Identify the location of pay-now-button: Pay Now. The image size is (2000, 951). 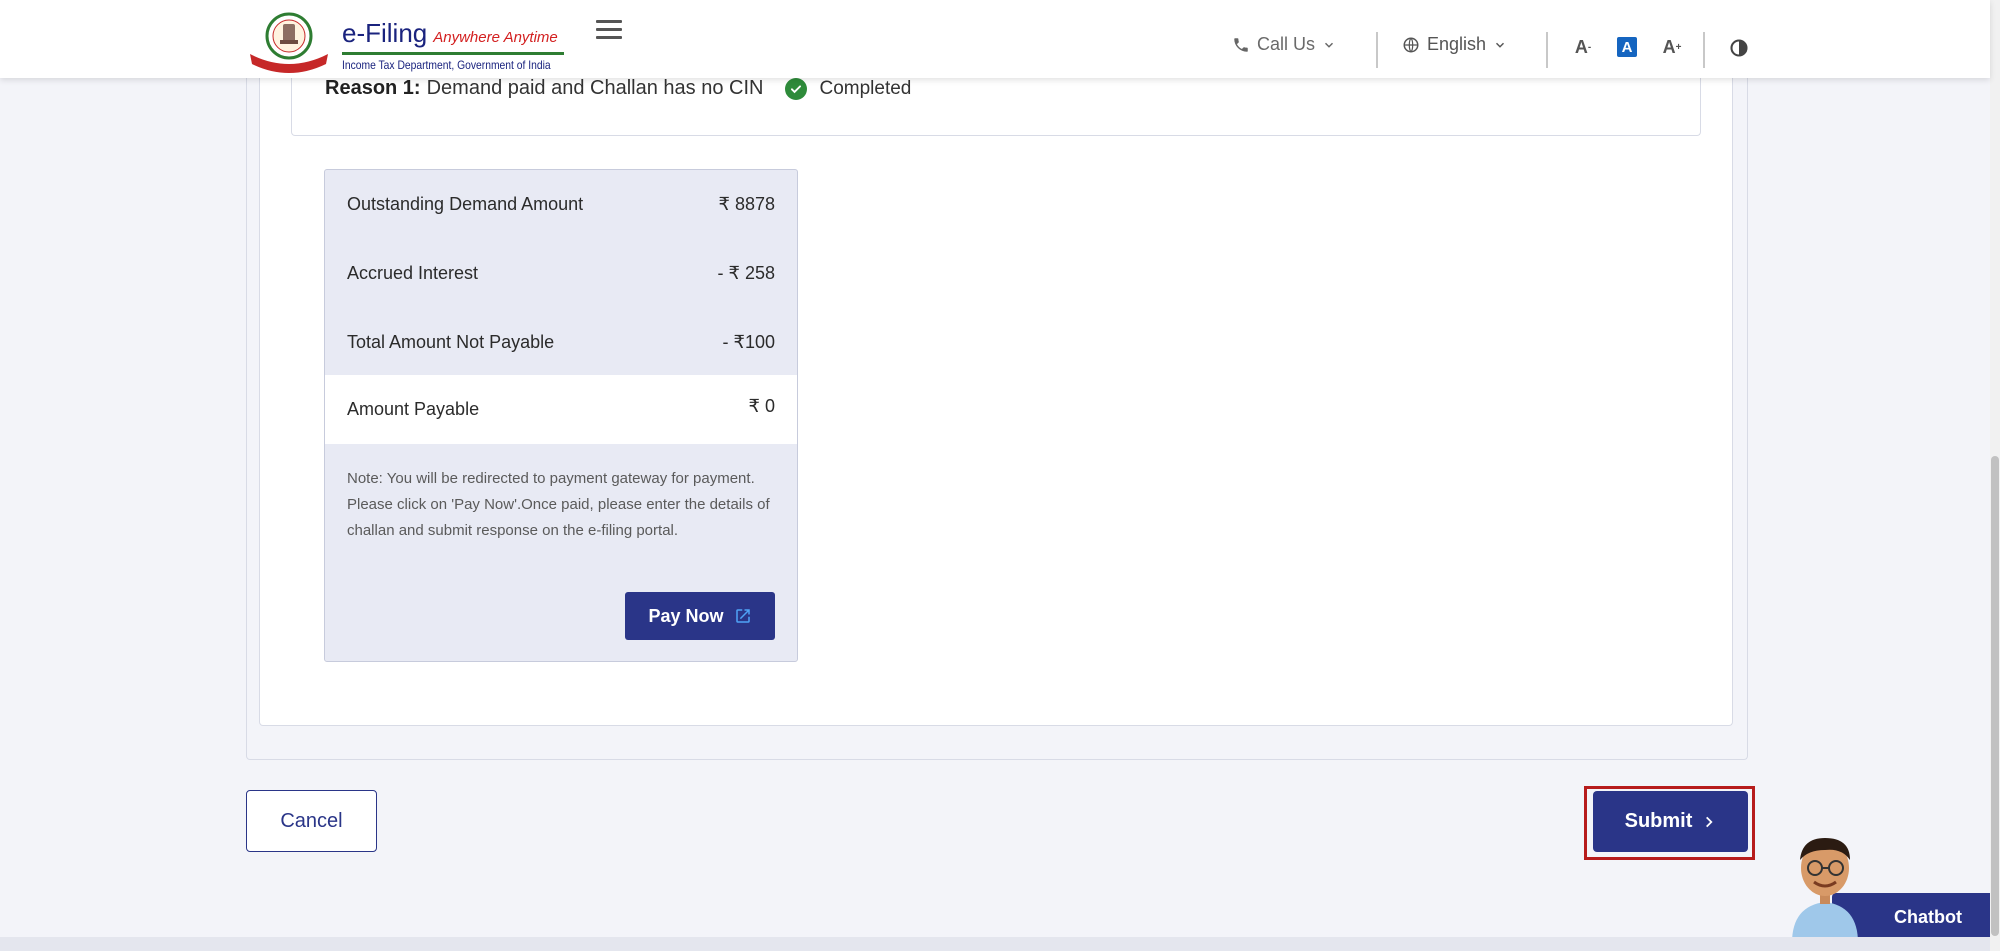
(700, 616).